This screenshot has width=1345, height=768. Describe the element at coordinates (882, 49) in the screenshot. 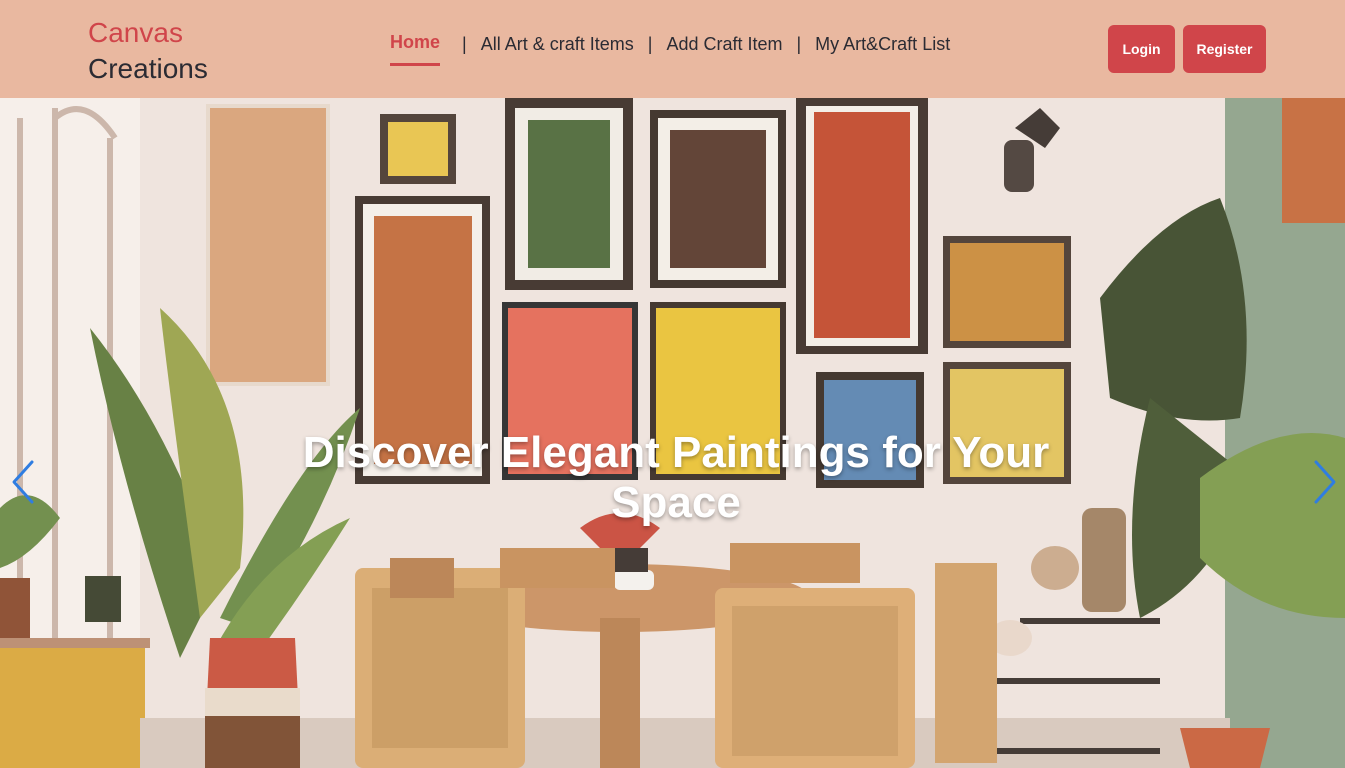

I see `nav-my-list: My Art&Craft List` at that location.